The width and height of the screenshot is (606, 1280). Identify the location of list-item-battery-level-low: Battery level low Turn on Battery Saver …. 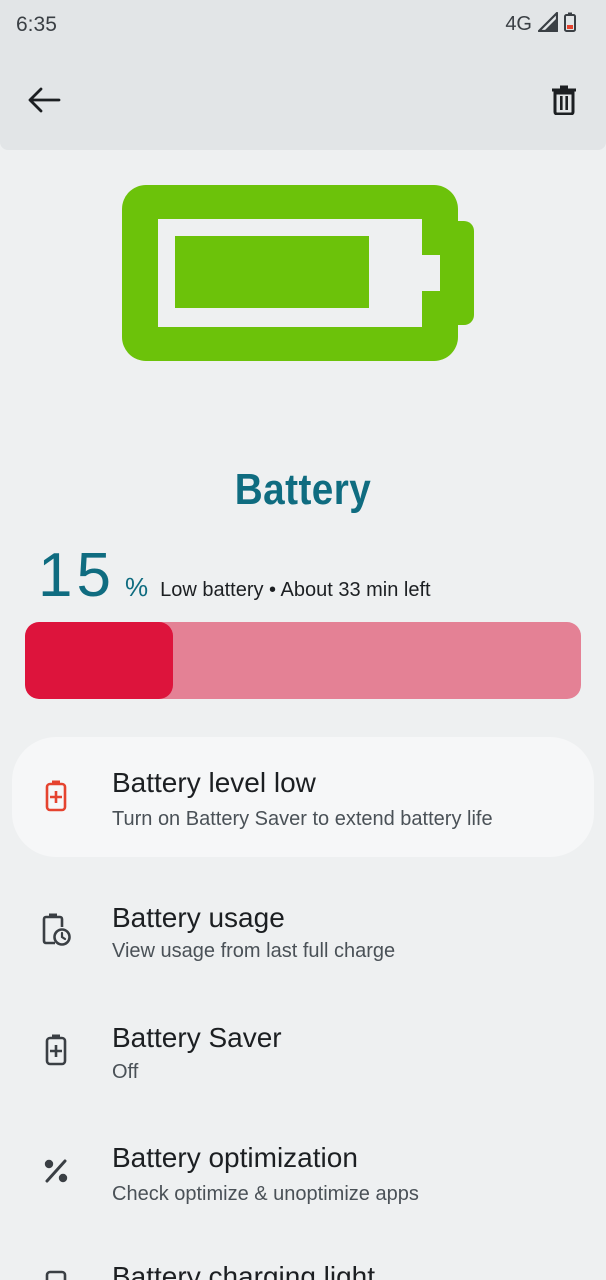
(303, 797).